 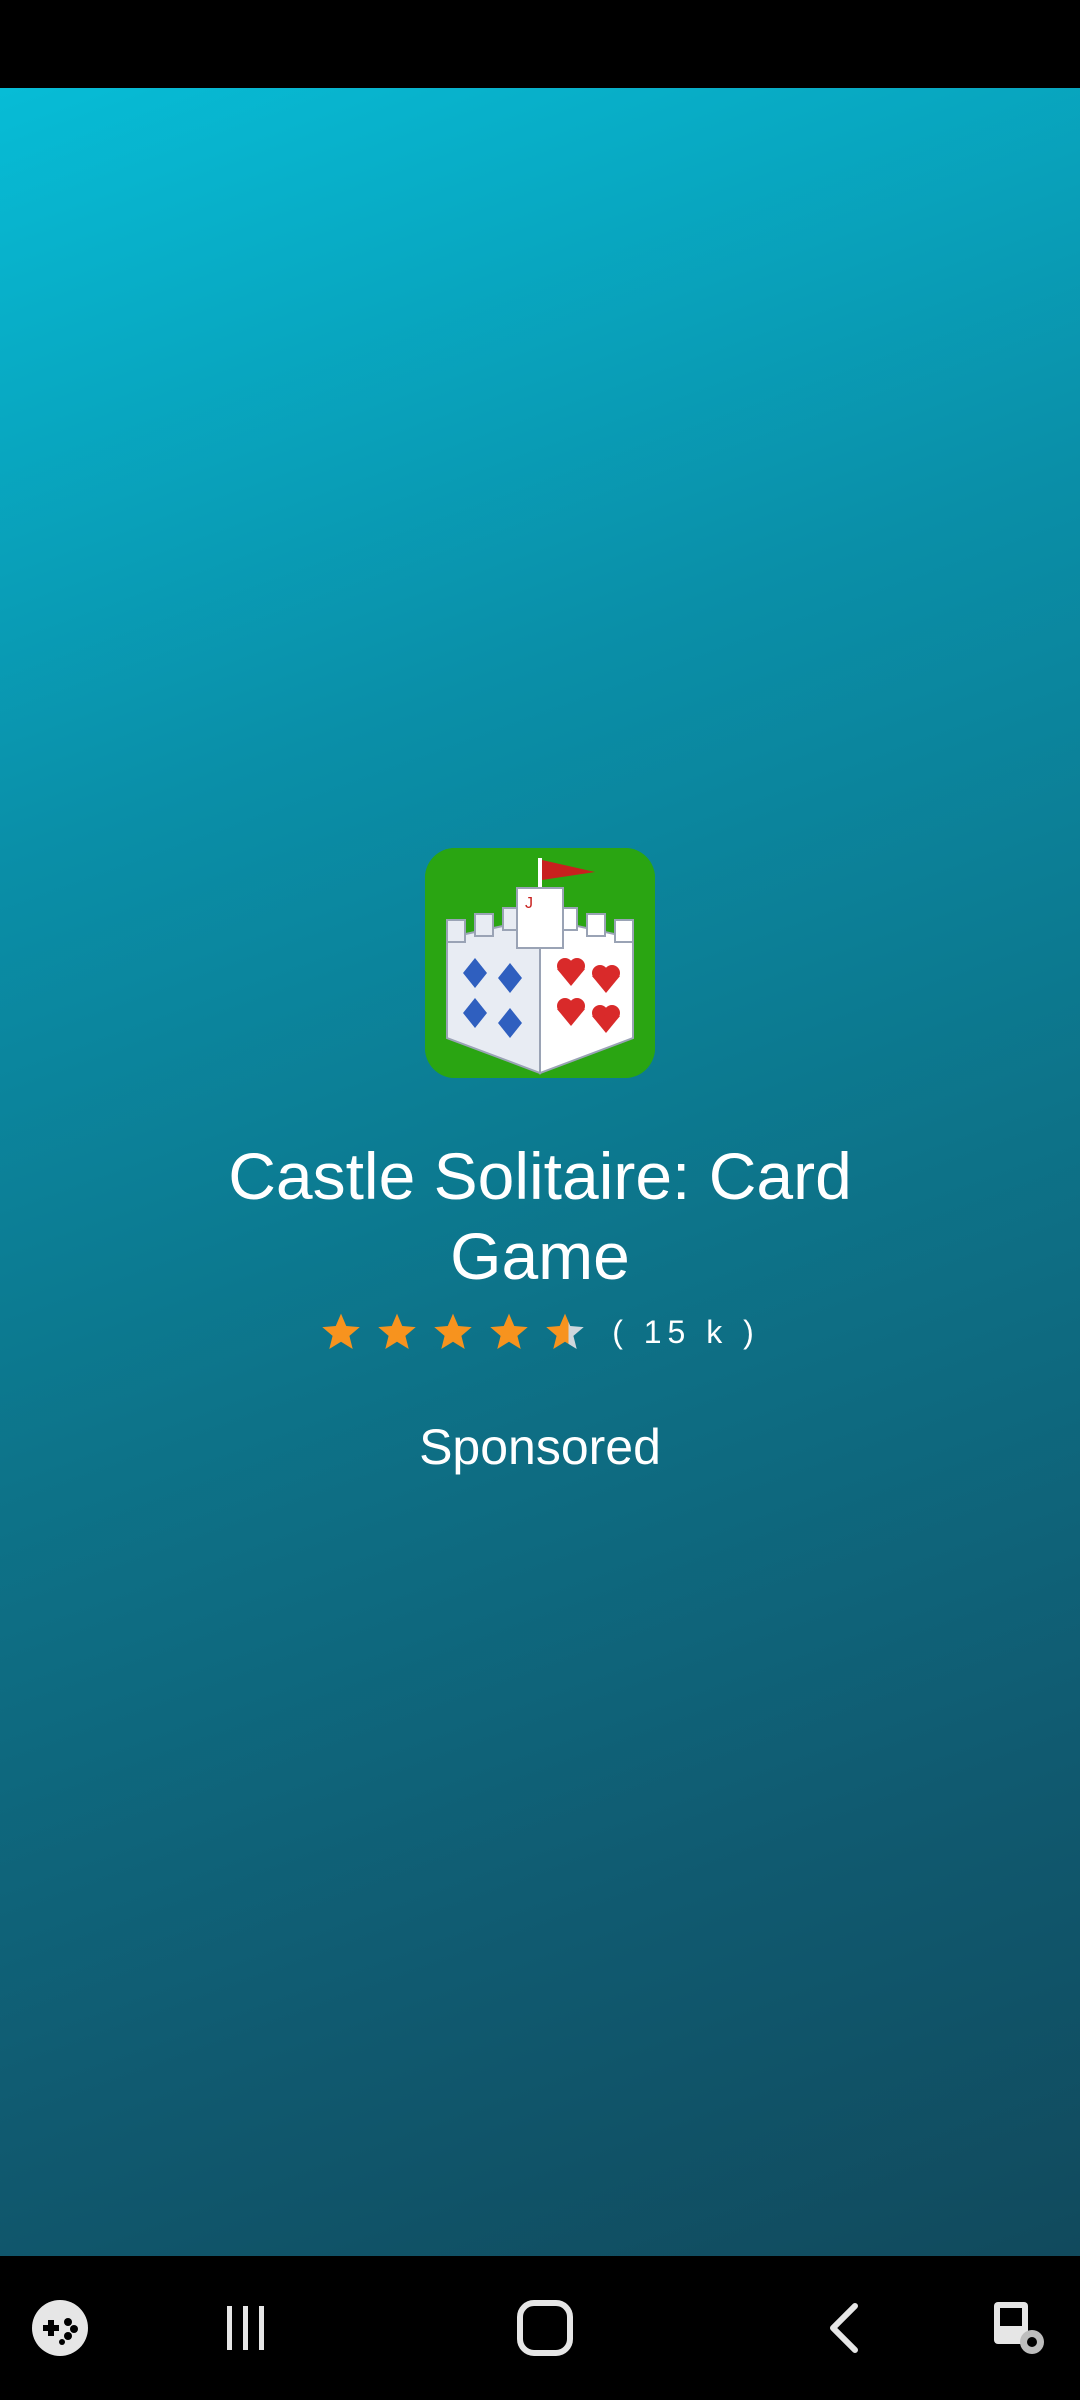 What do you see at coordinates (540, 1447) in the screenshot?
I see `sponsored-label: Sponsored` at bounding box center [540, 1447].